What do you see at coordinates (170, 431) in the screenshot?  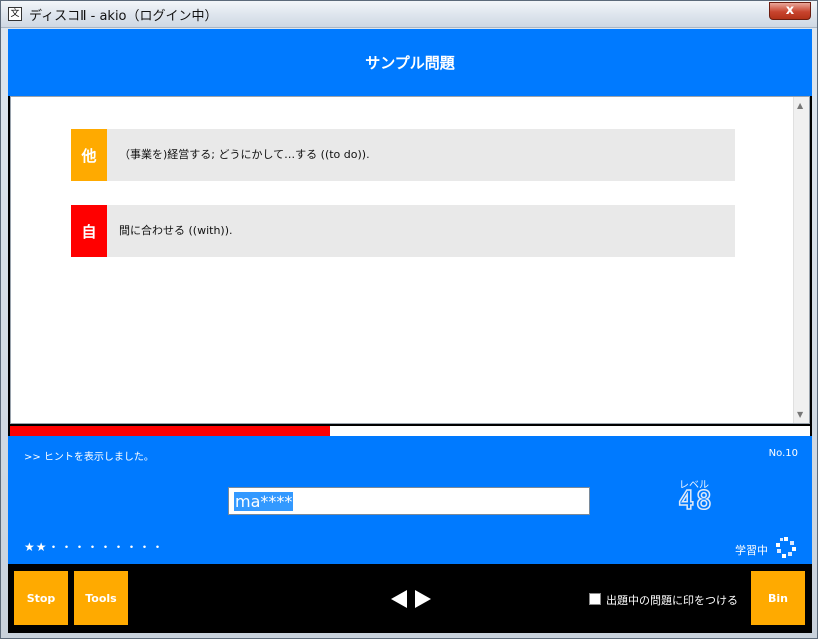 I see `progress-fill` at bounding box center [170, 431].